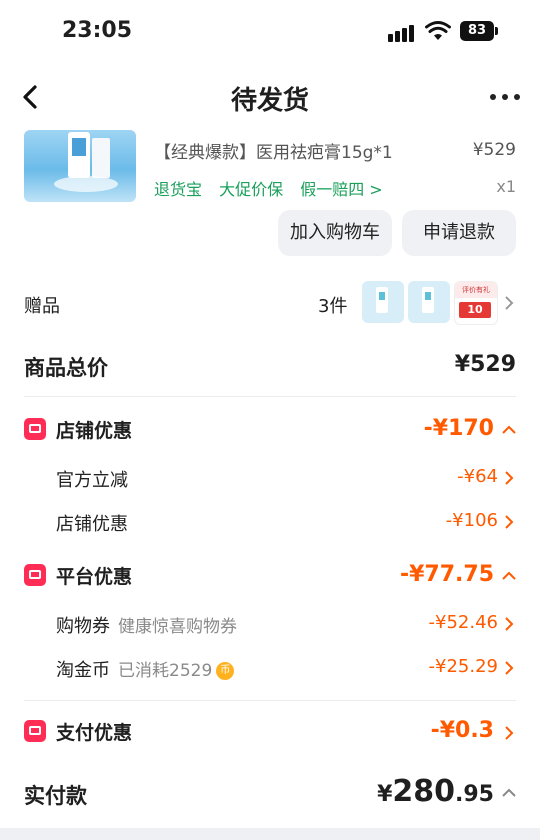 The width and height of the screenshot is (540, 840). What do you see at coordinates (35, 731) in the screenshot?
I see `payment-card-icon` at bounding box center [35, 731].